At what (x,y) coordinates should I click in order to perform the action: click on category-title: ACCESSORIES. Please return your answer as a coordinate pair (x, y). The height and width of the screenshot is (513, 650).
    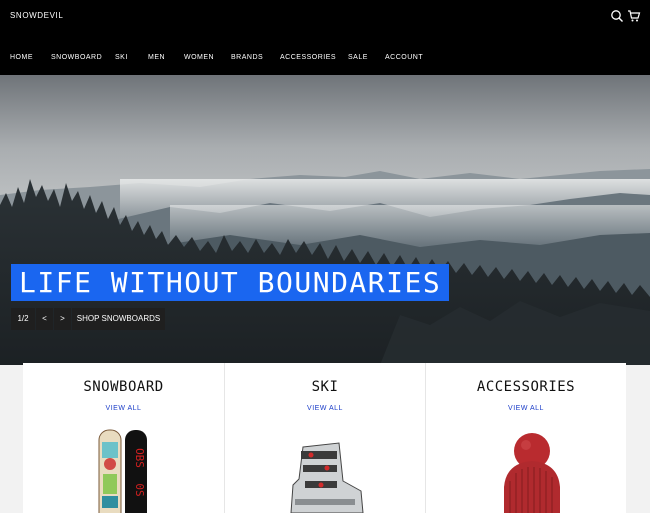
    Looking at the image, I should click on (526, 387).